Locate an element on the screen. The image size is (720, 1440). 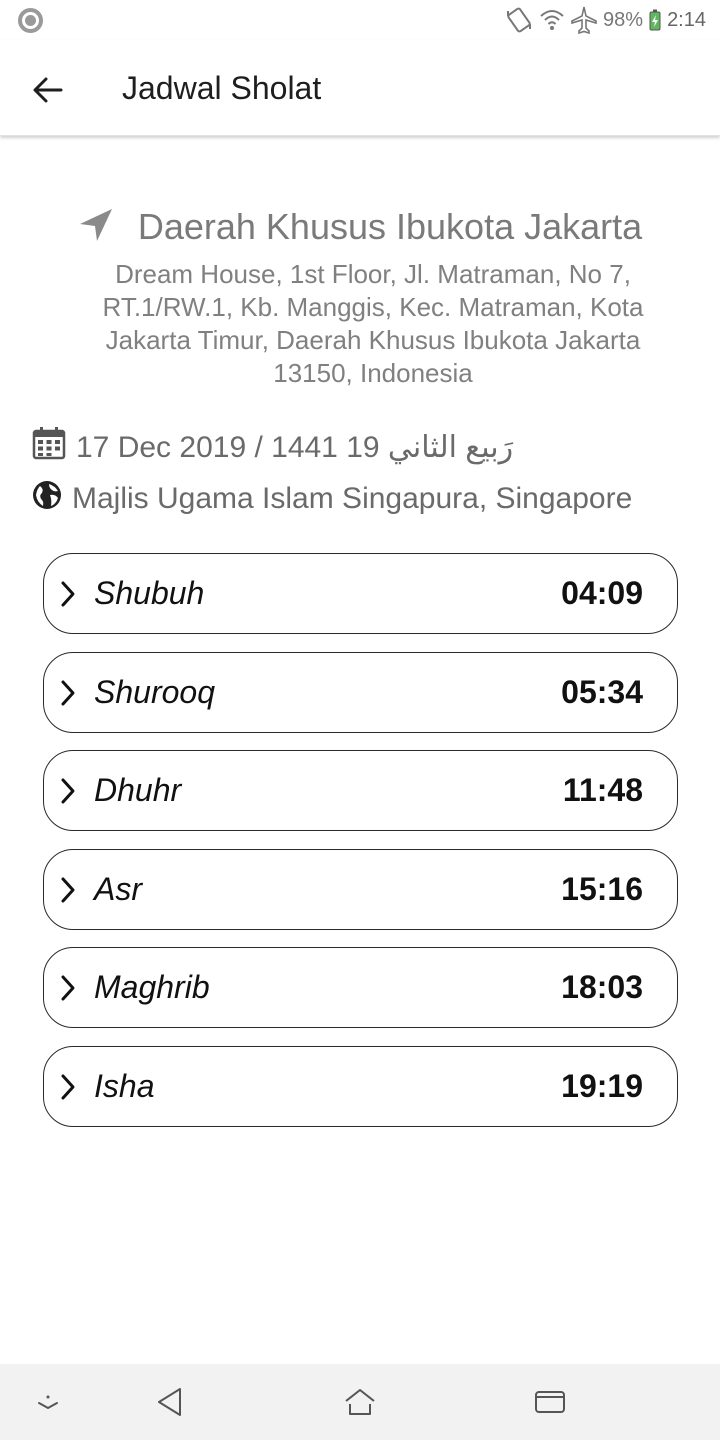
prayer-name: Shurooq is located at coordinates (154, 691).